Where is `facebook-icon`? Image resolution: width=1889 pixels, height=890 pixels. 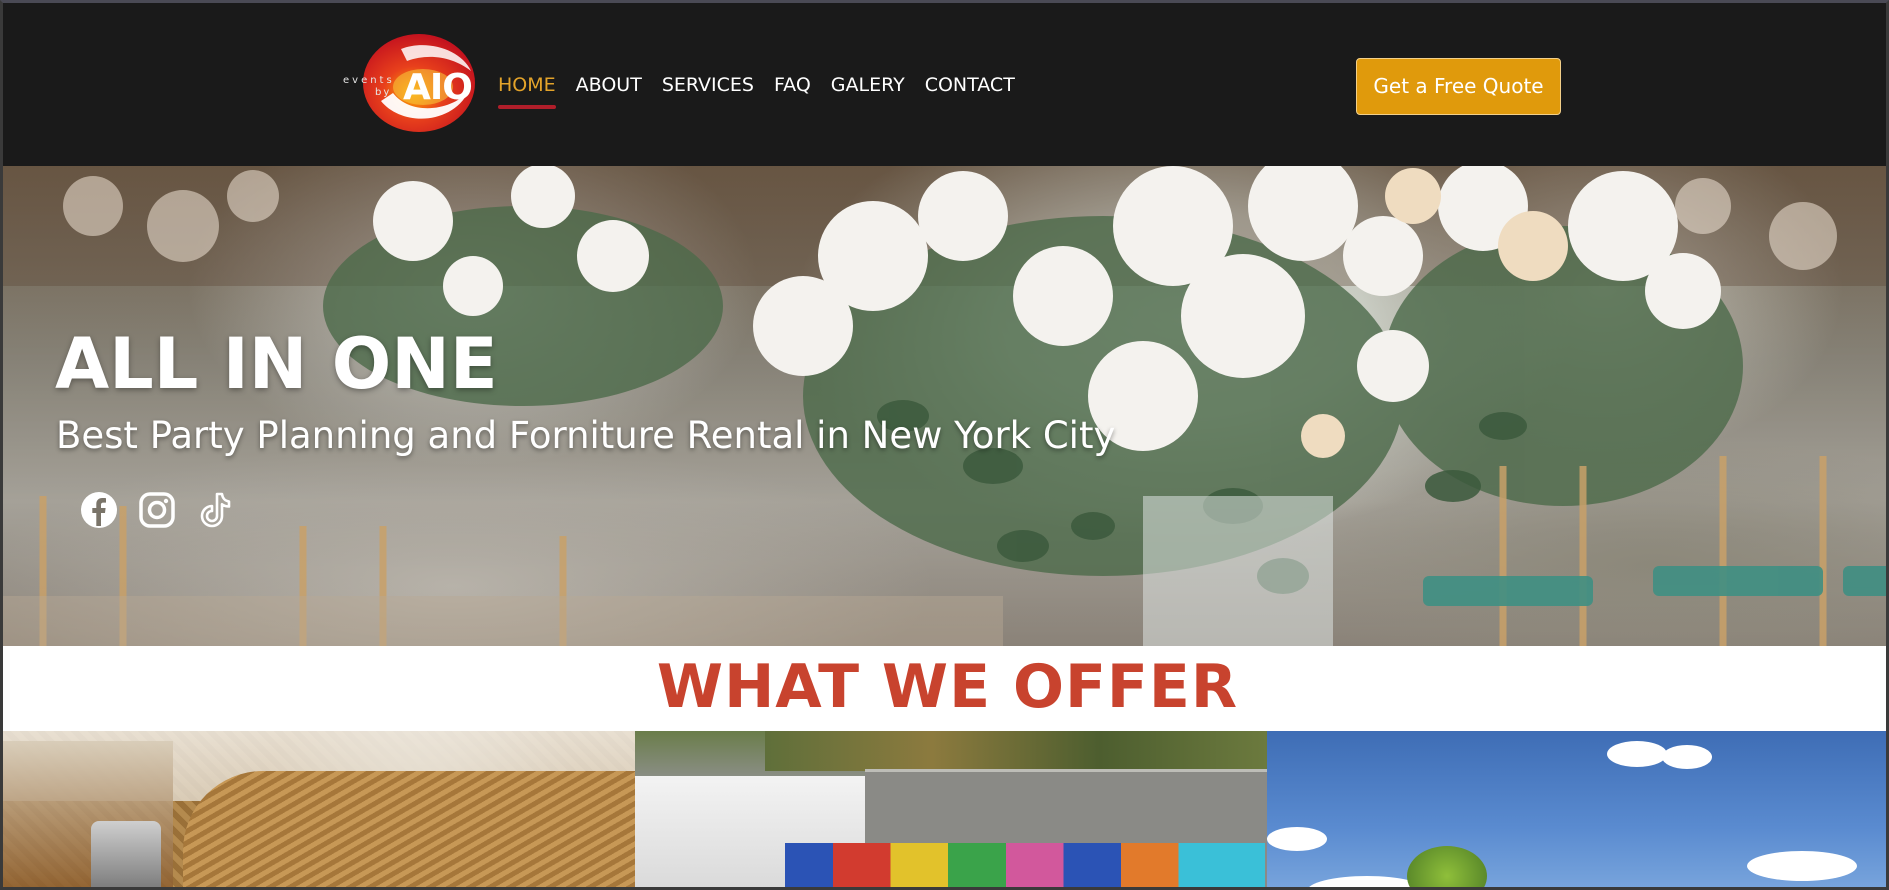 facebook-icon is located at coordinates (99, 510).